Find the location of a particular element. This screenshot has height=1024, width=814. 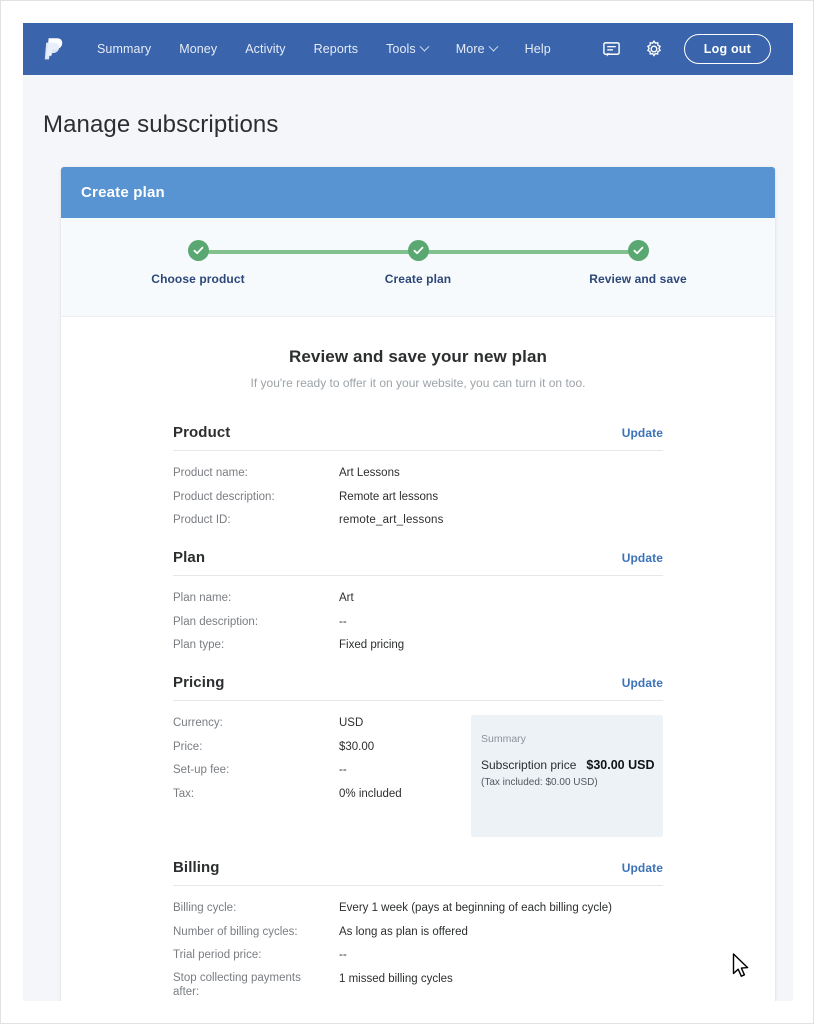

summary-row: Subscription price $30.00 USD is located at coordinates (572, 765).